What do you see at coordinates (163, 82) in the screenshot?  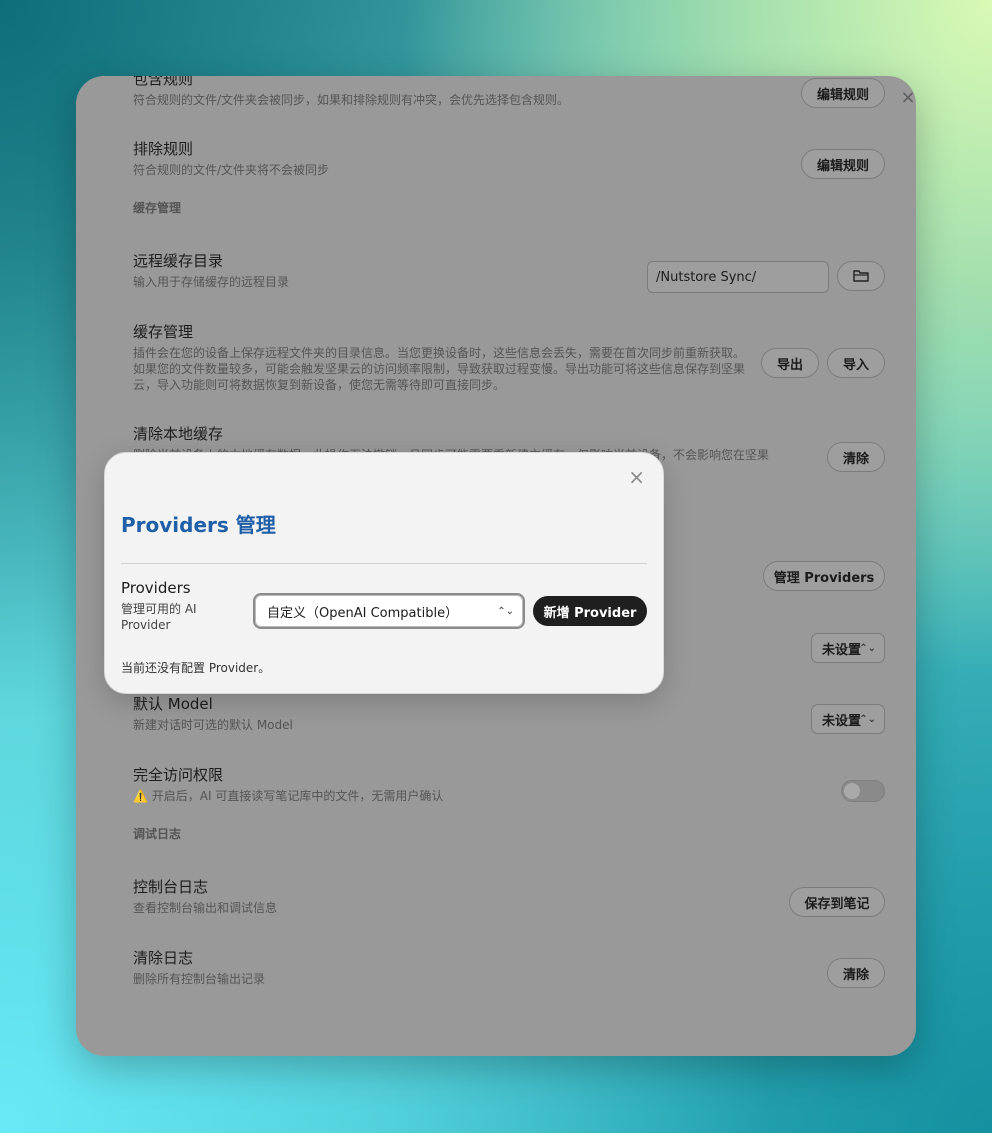 I see `include-rules-title: 包含规则` at bounding box center [163, 82].